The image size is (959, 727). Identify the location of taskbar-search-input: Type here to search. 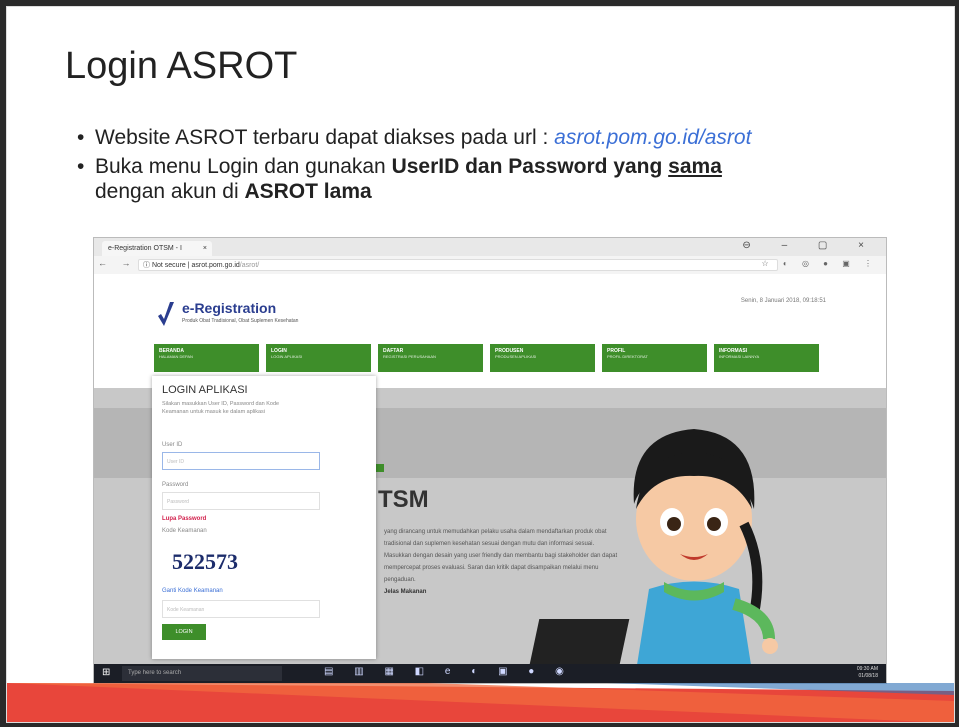
(202, 673).